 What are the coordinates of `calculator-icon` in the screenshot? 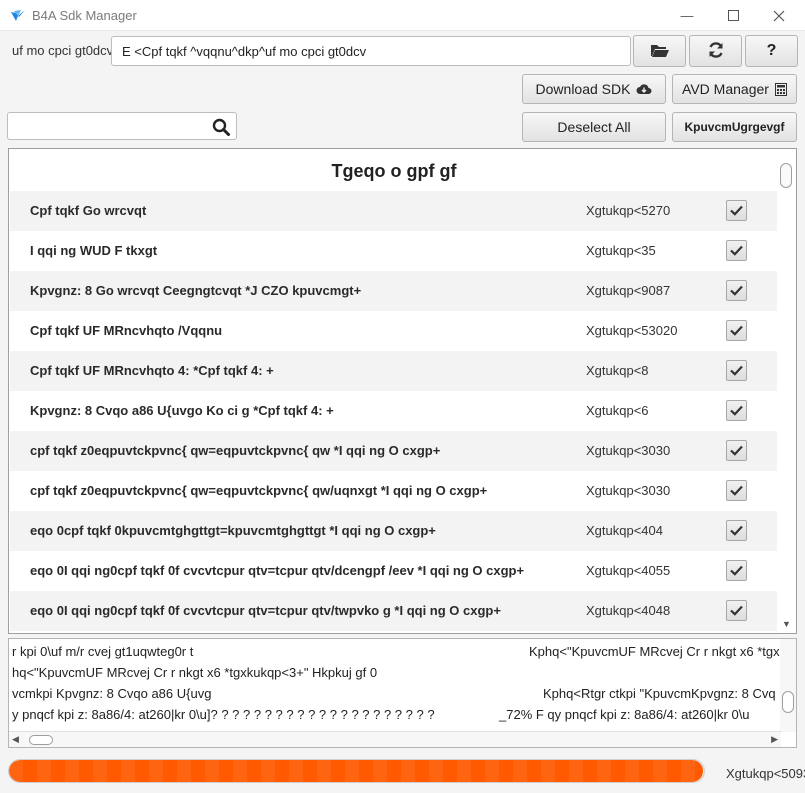 It's located at (780, 89).